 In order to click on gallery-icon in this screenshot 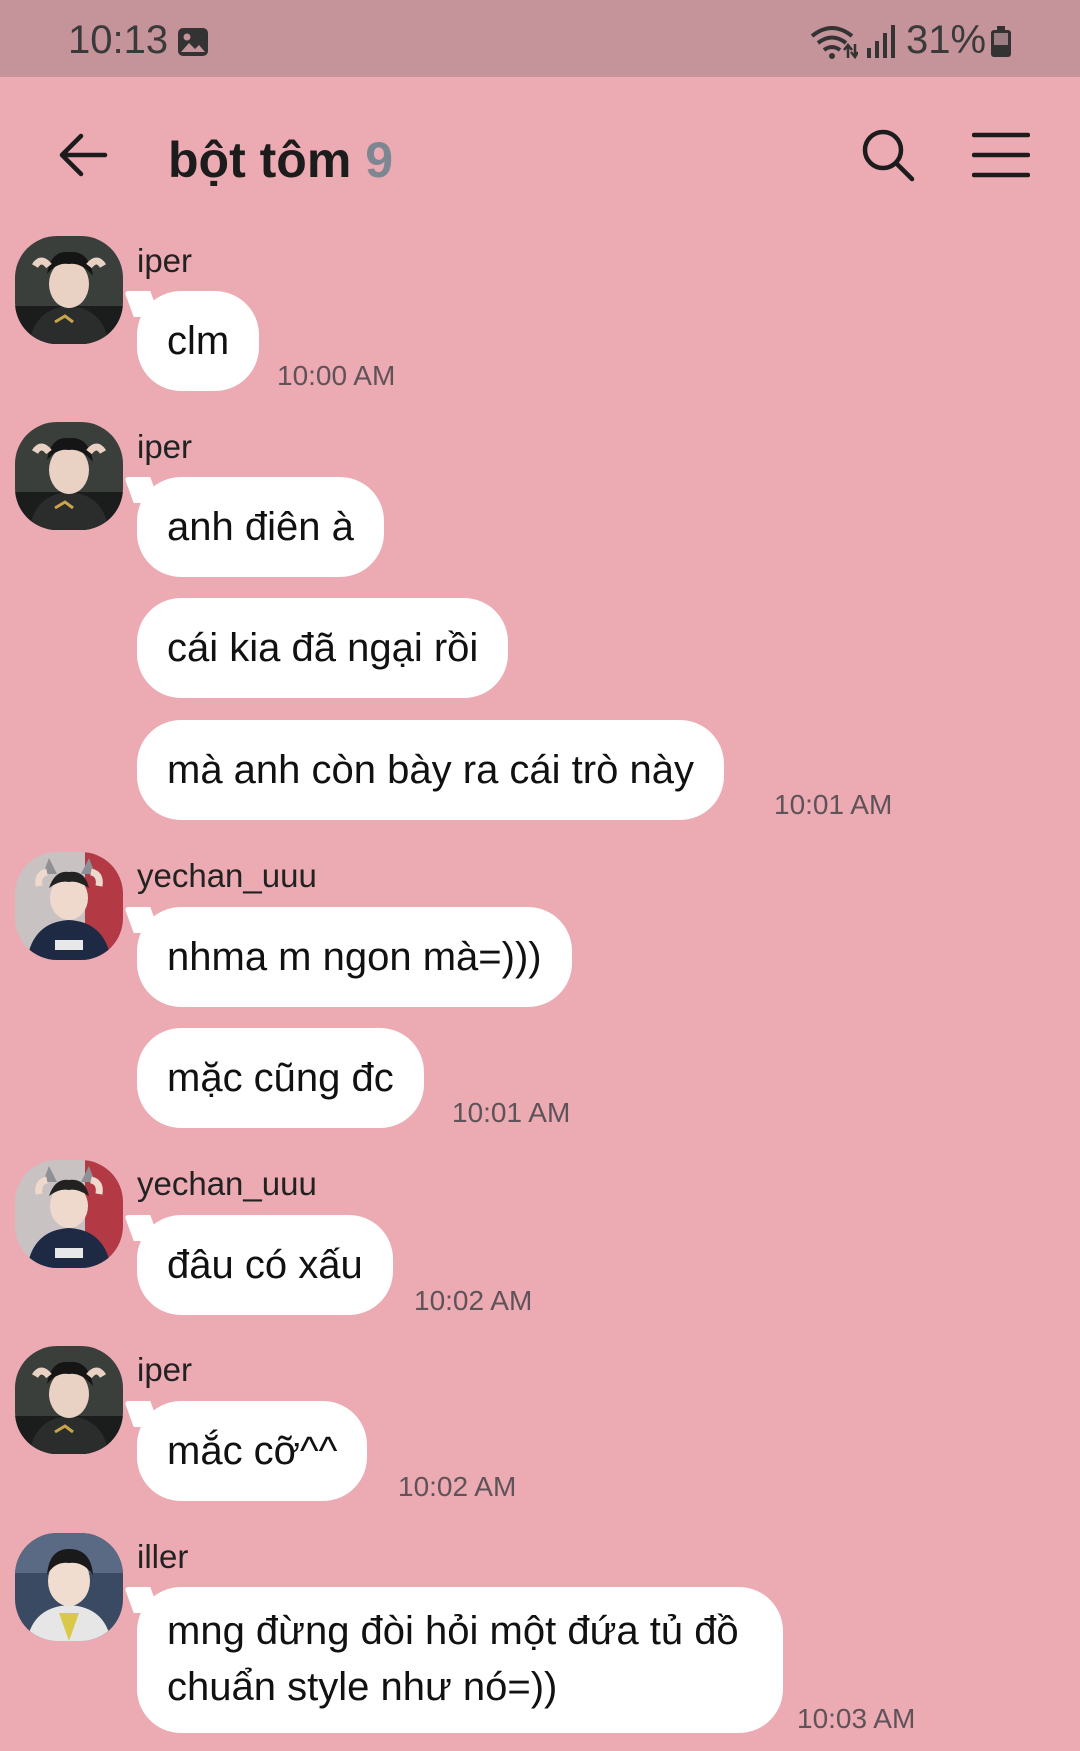, I will do `click(193, 42)`.